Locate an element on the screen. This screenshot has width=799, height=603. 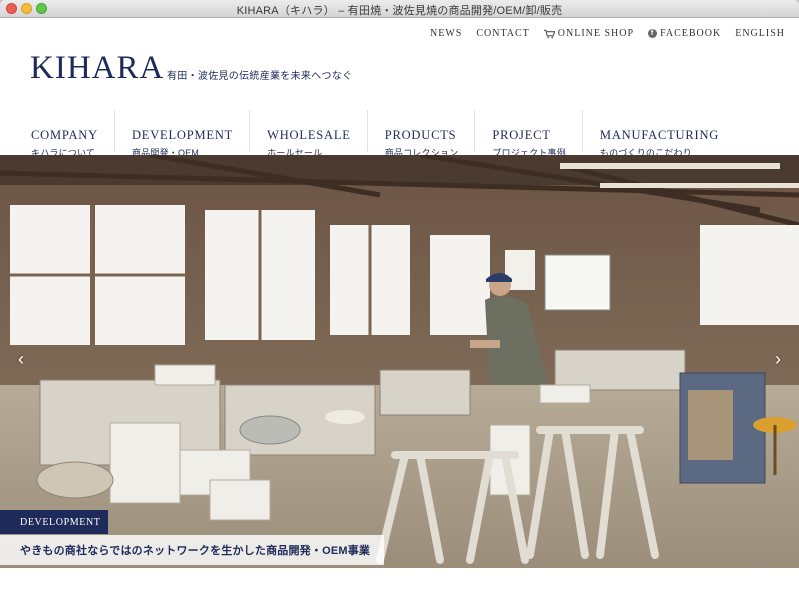
hero-next-arrow-icon: › is located at coordinates (778, 359).